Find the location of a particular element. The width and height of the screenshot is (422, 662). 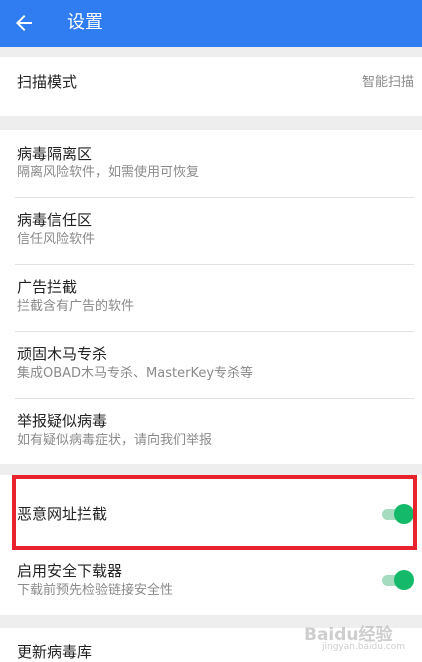

item-label: 顽固木马专杀 is located at coordinates (62, 354).